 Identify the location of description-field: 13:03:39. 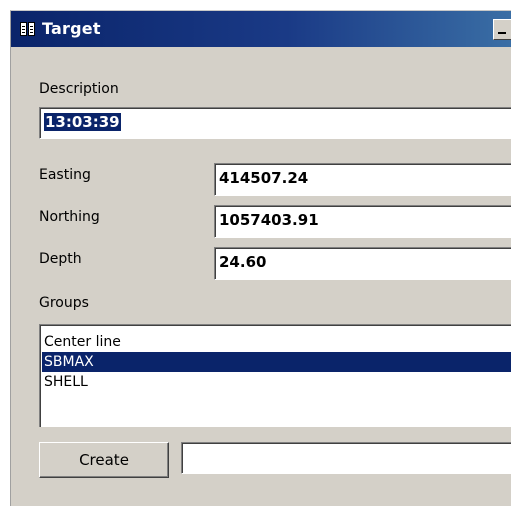
(275, 123).